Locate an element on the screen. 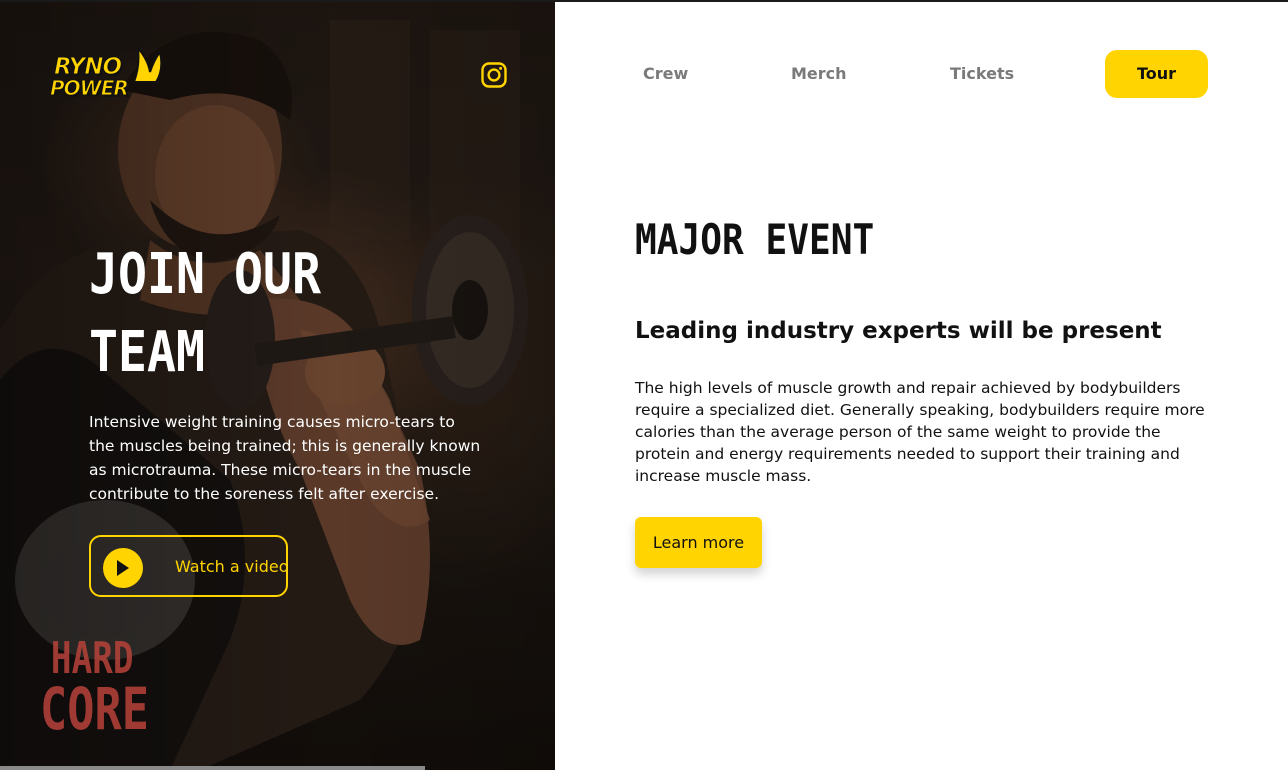 This screenshot has width=1288, height=770. rhino-horn-icon is located at coordinates (147, 64).